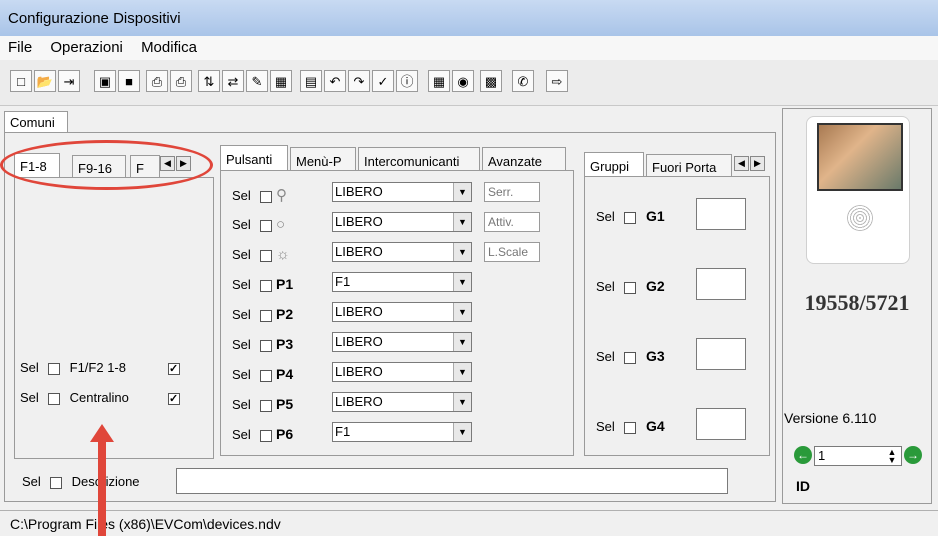 This screenshot has height=536, width=938. I want to click on next-icon: →, so click(913, 455).